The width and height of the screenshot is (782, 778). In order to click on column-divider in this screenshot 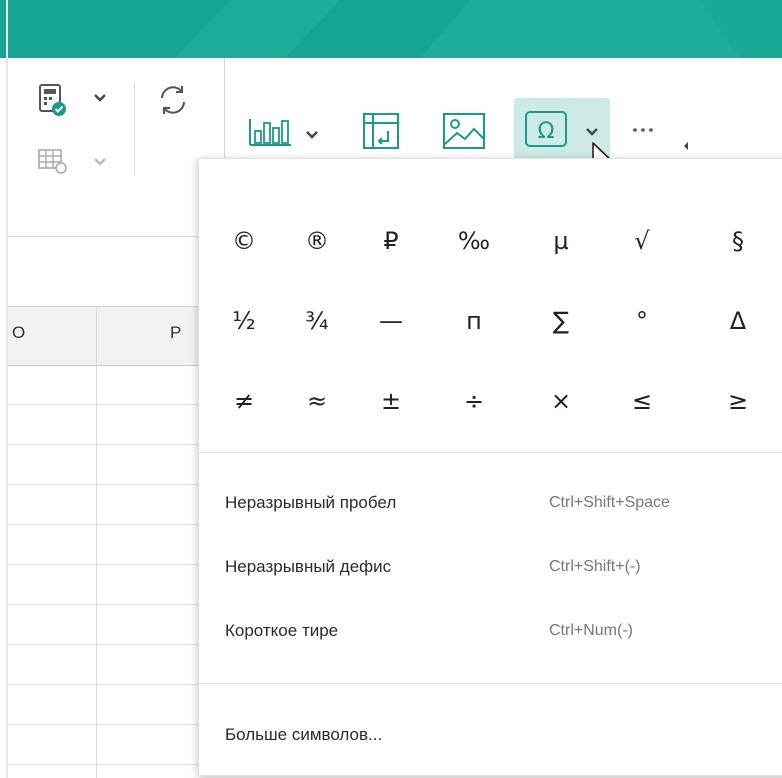, I will do `click(96, 542)`.